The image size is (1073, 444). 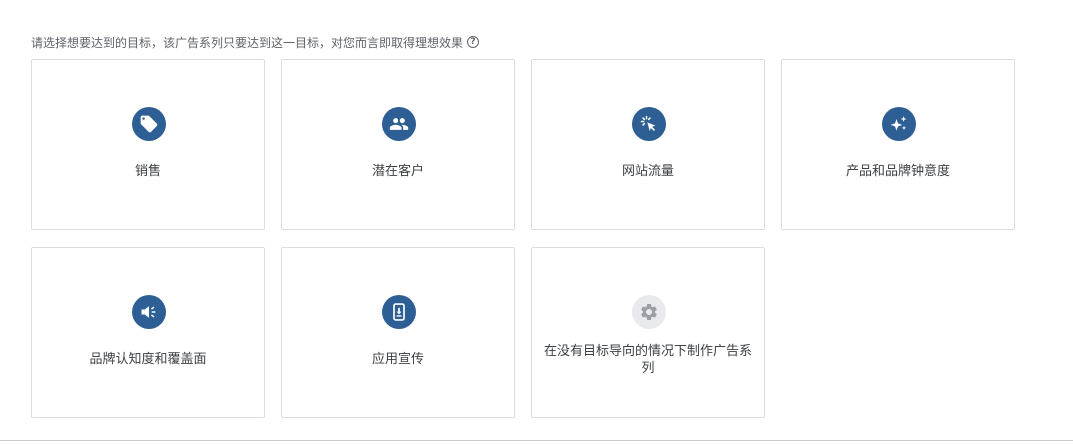 I want to click on people-icon, so click(x=399, y=124).